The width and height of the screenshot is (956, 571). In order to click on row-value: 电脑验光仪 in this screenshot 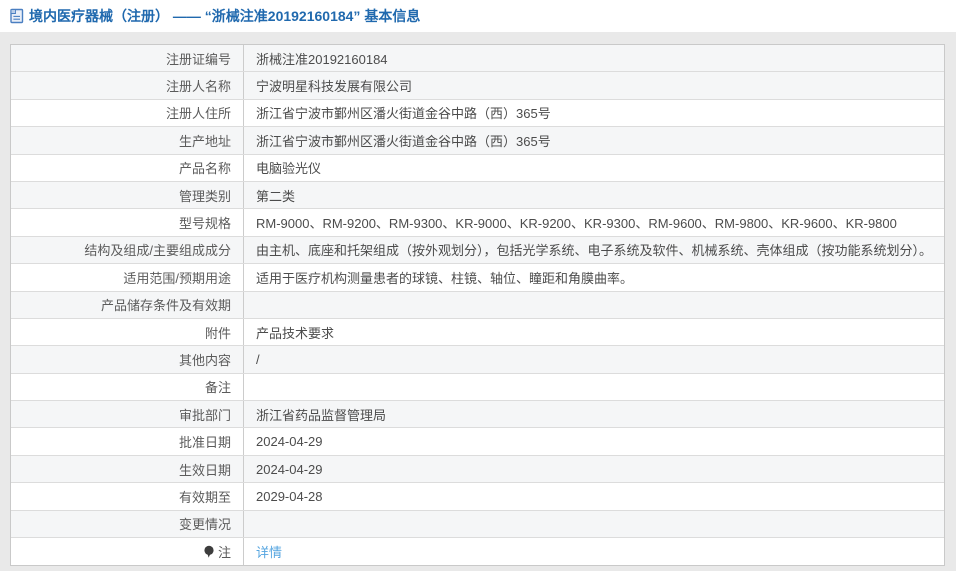, I will do `click(289, 169)`.